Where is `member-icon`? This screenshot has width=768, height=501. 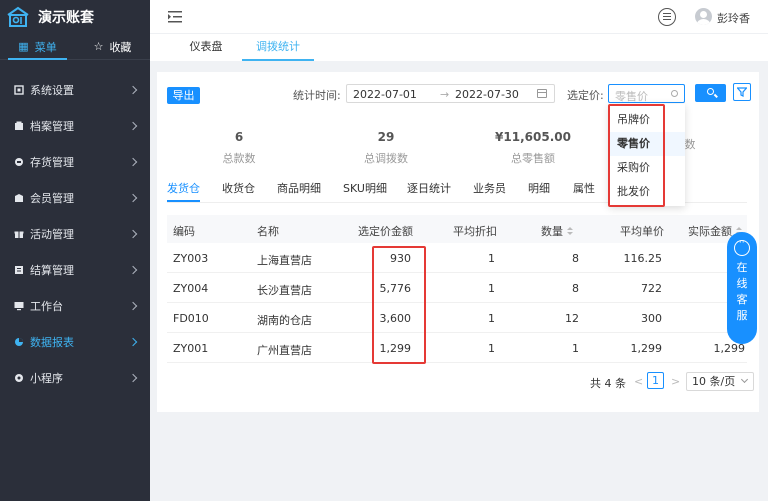 member-icon is located at coordinates (19, 198).